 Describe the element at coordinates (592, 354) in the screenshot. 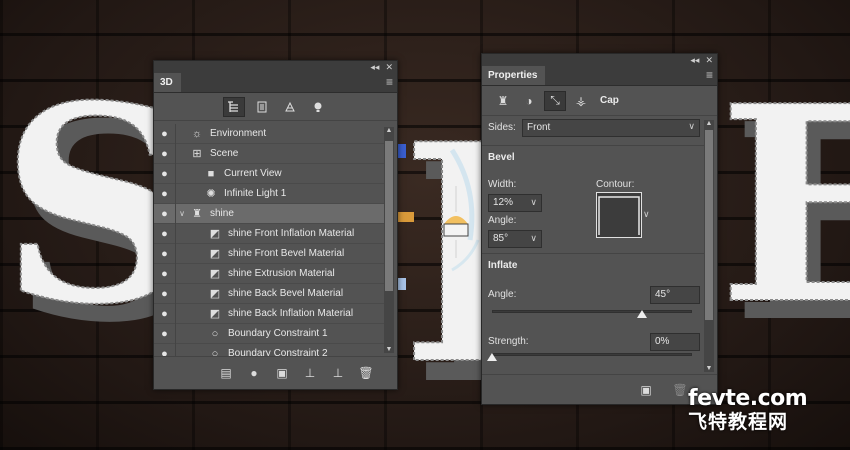

I see `strength-slider` at that location.